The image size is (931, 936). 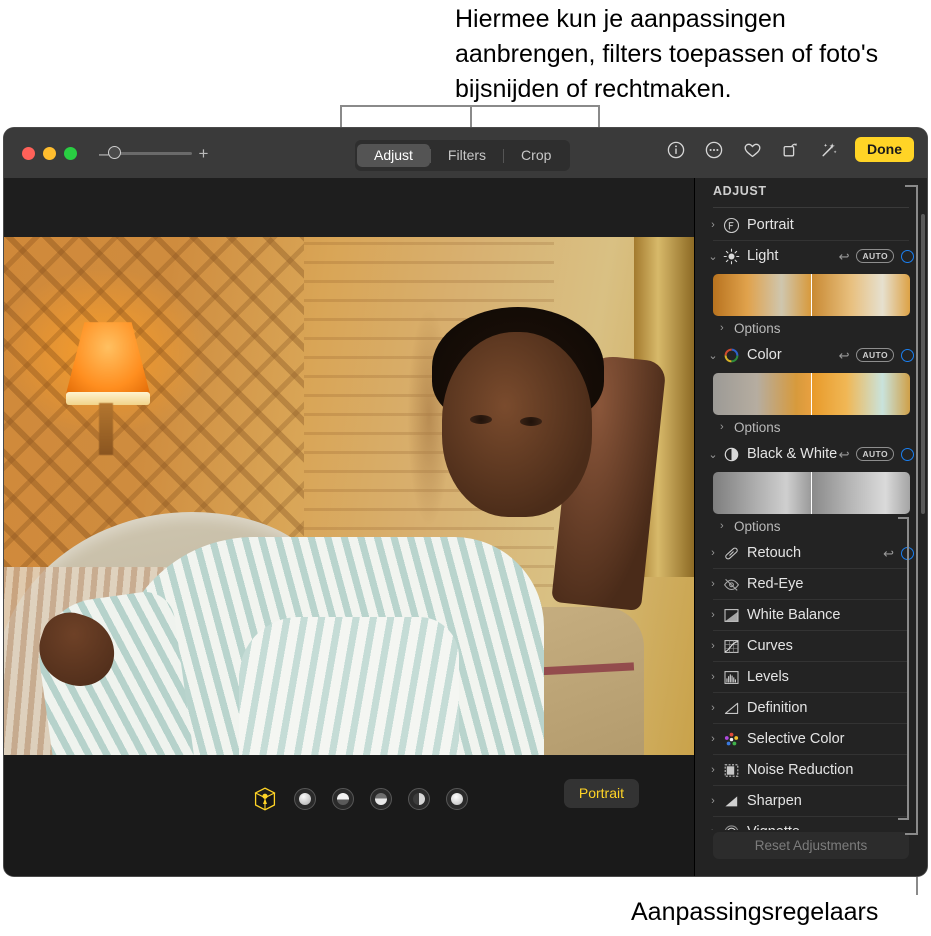 What do you see at coordinates (70, 153) in the screenshot?
I see `zoom-button` at bounding box center [70, 153].